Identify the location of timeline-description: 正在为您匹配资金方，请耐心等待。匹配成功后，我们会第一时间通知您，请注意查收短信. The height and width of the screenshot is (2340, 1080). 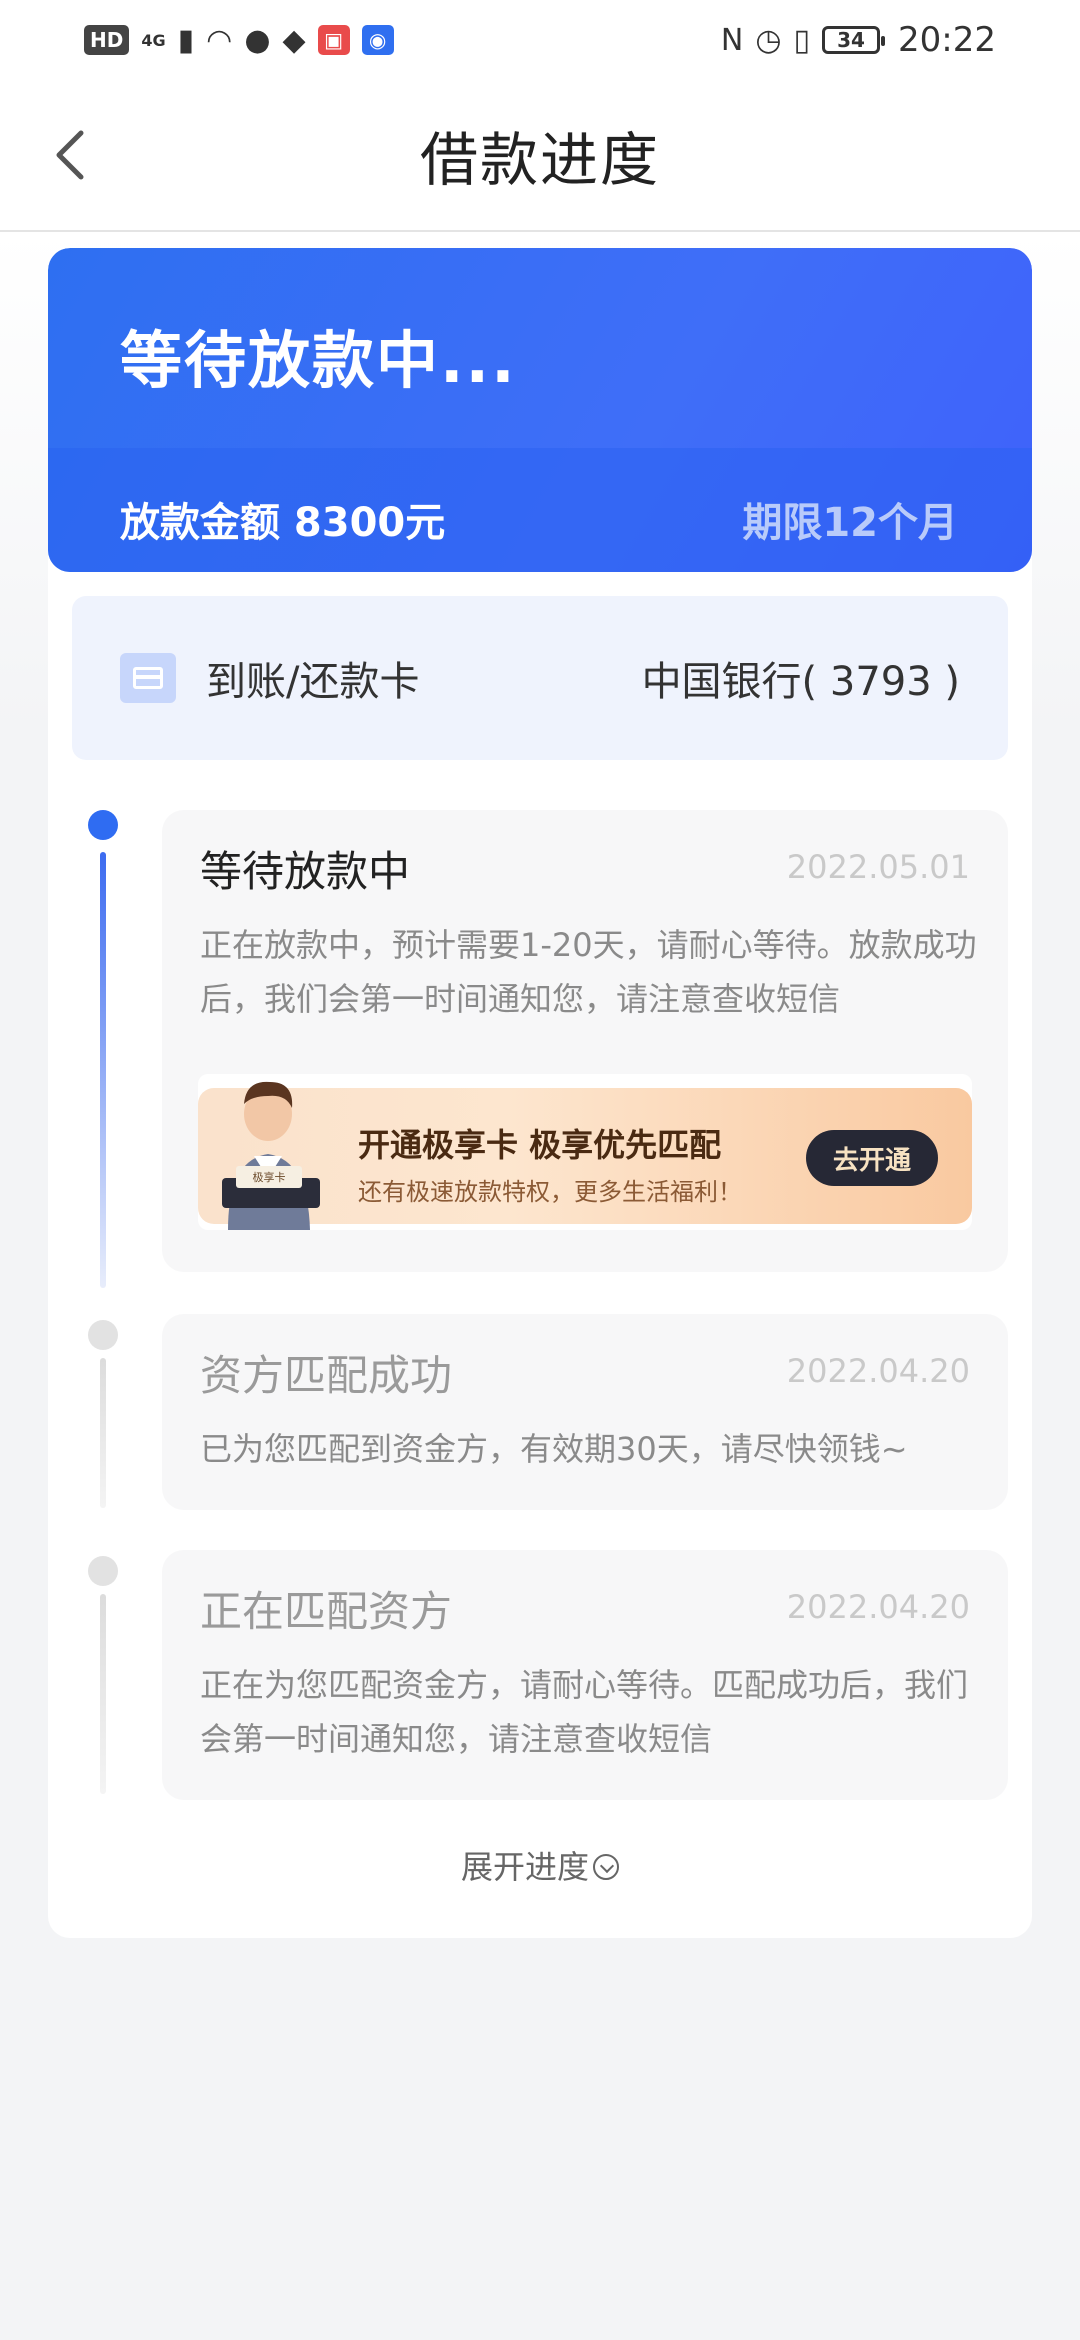
(584, 1712).